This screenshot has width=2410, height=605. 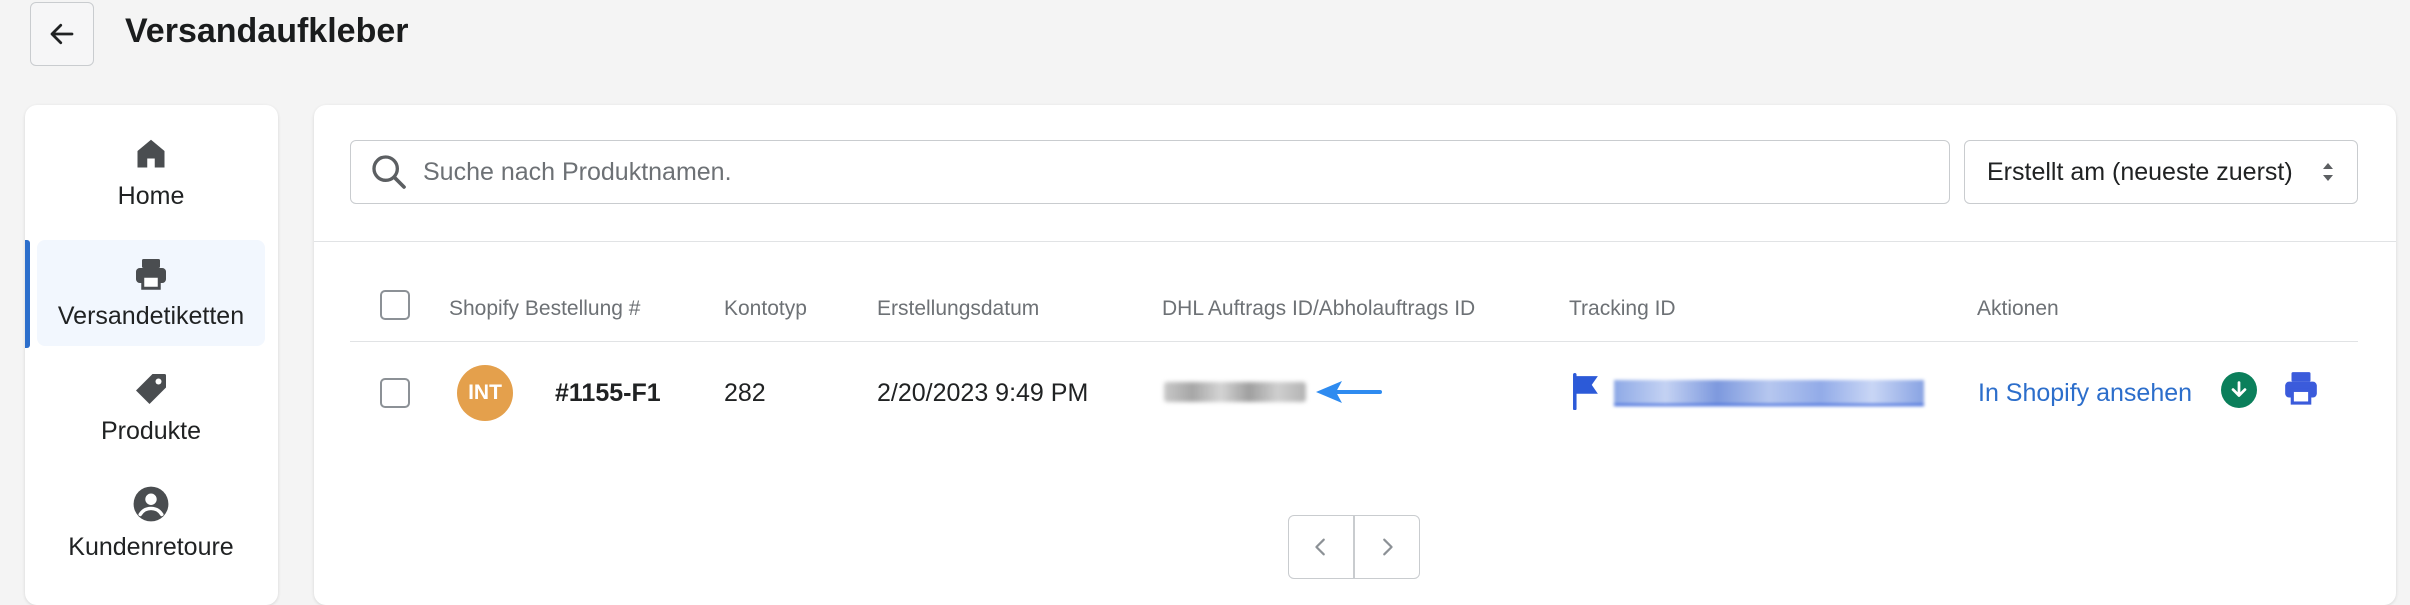 I want to click on search-icon, so click(x=389, y=172).